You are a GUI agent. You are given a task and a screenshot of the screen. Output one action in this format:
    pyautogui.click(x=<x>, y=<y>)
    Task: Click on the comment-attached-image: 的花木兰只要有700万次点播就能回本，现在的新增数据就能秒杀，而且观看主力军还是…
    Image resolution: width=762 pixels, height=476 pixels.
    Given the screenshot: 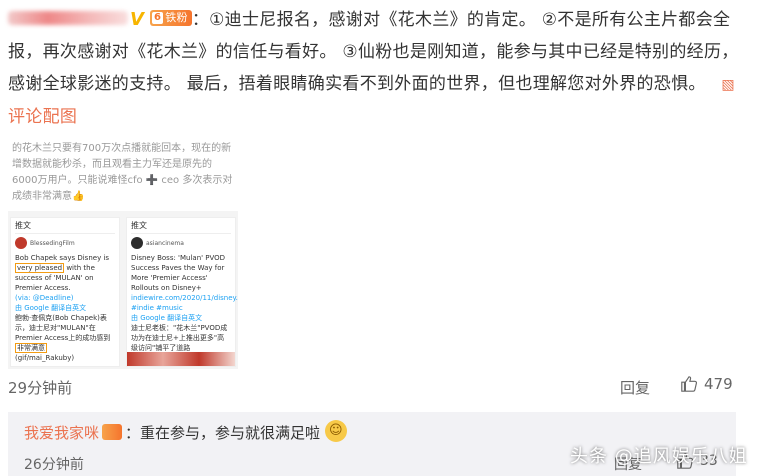 What is the action you would take?
    pyautogui.click(x=123, y=254)
    